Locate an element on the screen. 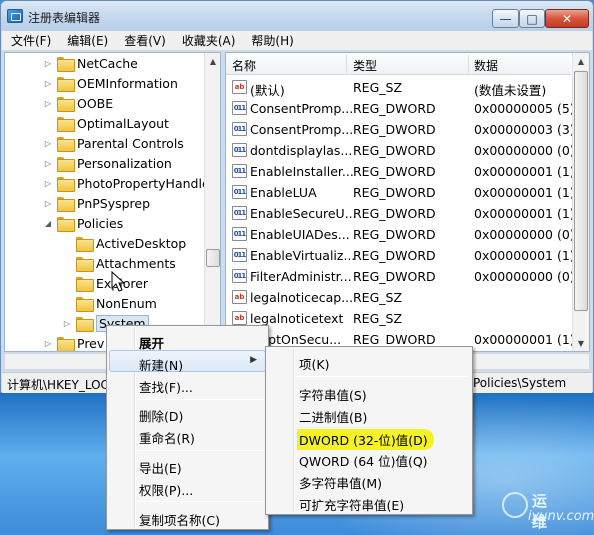  collapse-arrow-icon: ◢ is located at coordinates (48, 223).